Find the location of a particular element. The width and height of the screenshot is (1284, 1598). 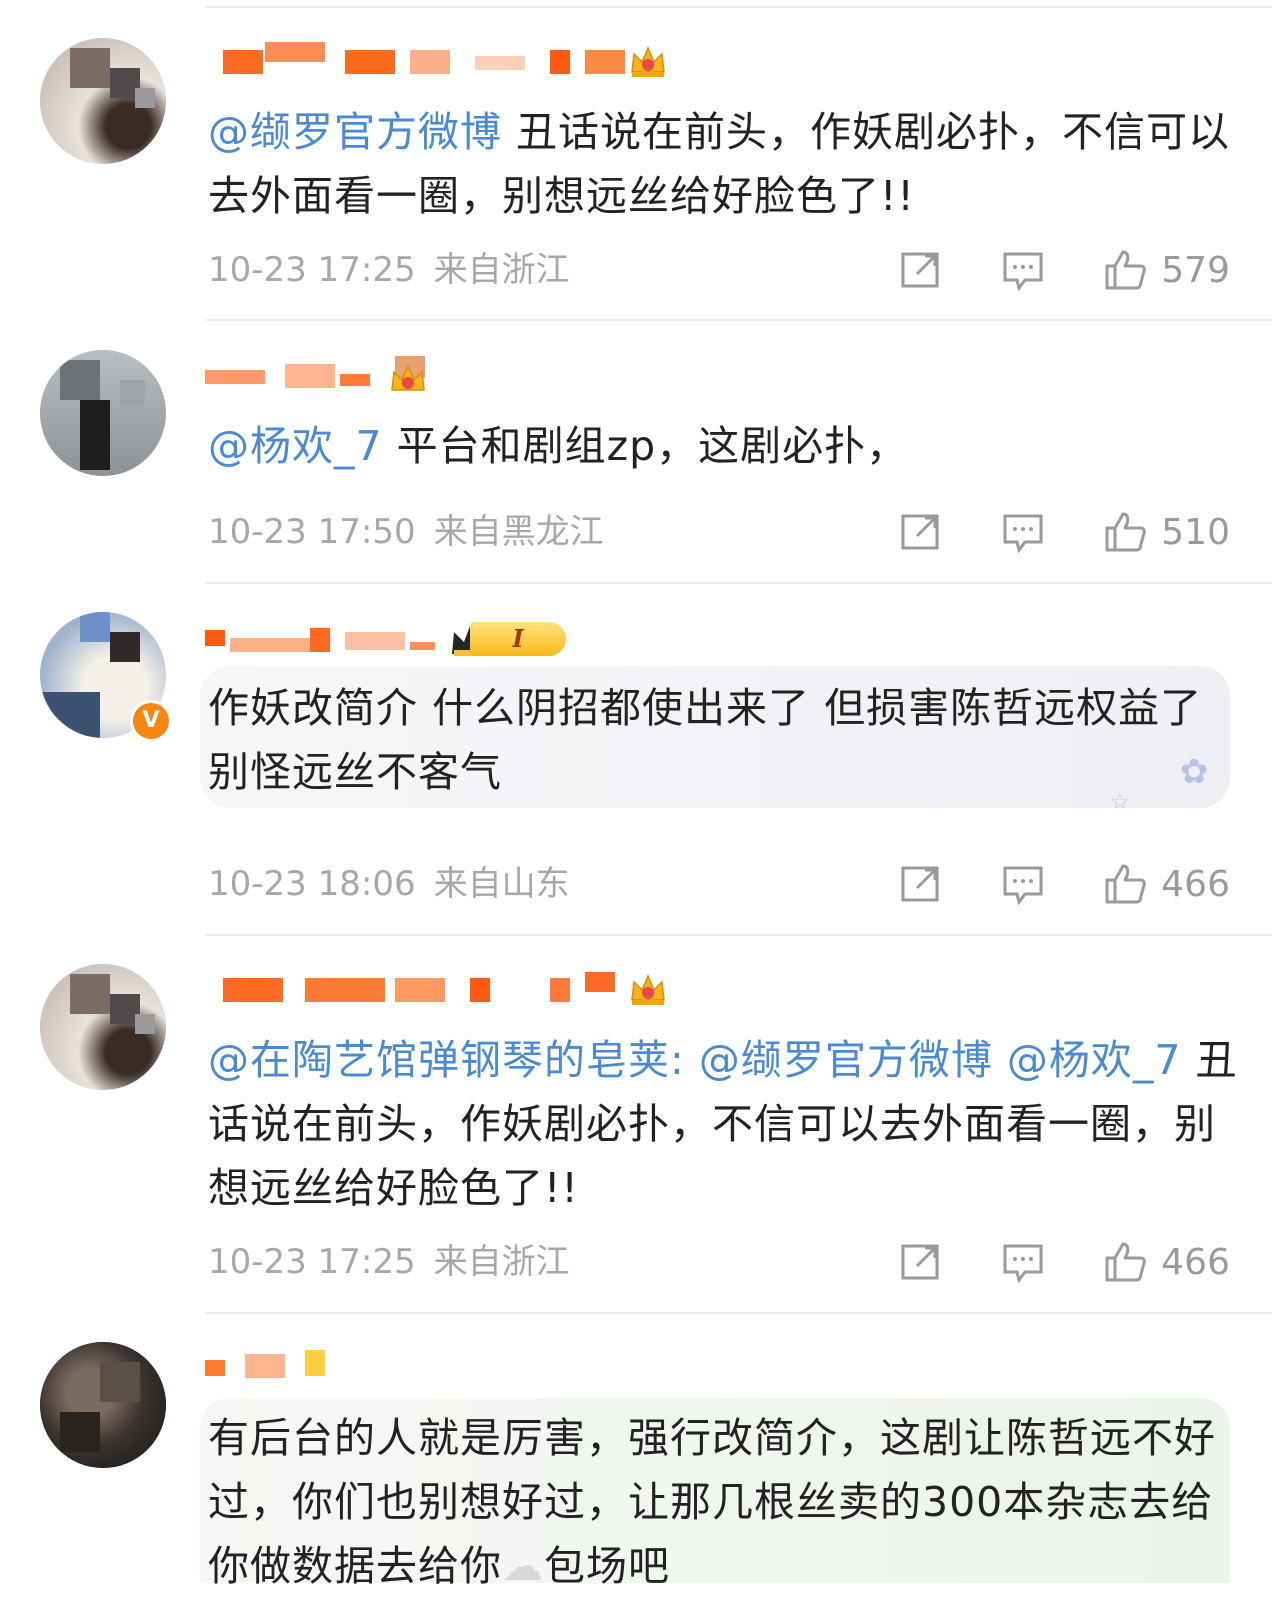

top-divider is located at coordinates (738, 7).